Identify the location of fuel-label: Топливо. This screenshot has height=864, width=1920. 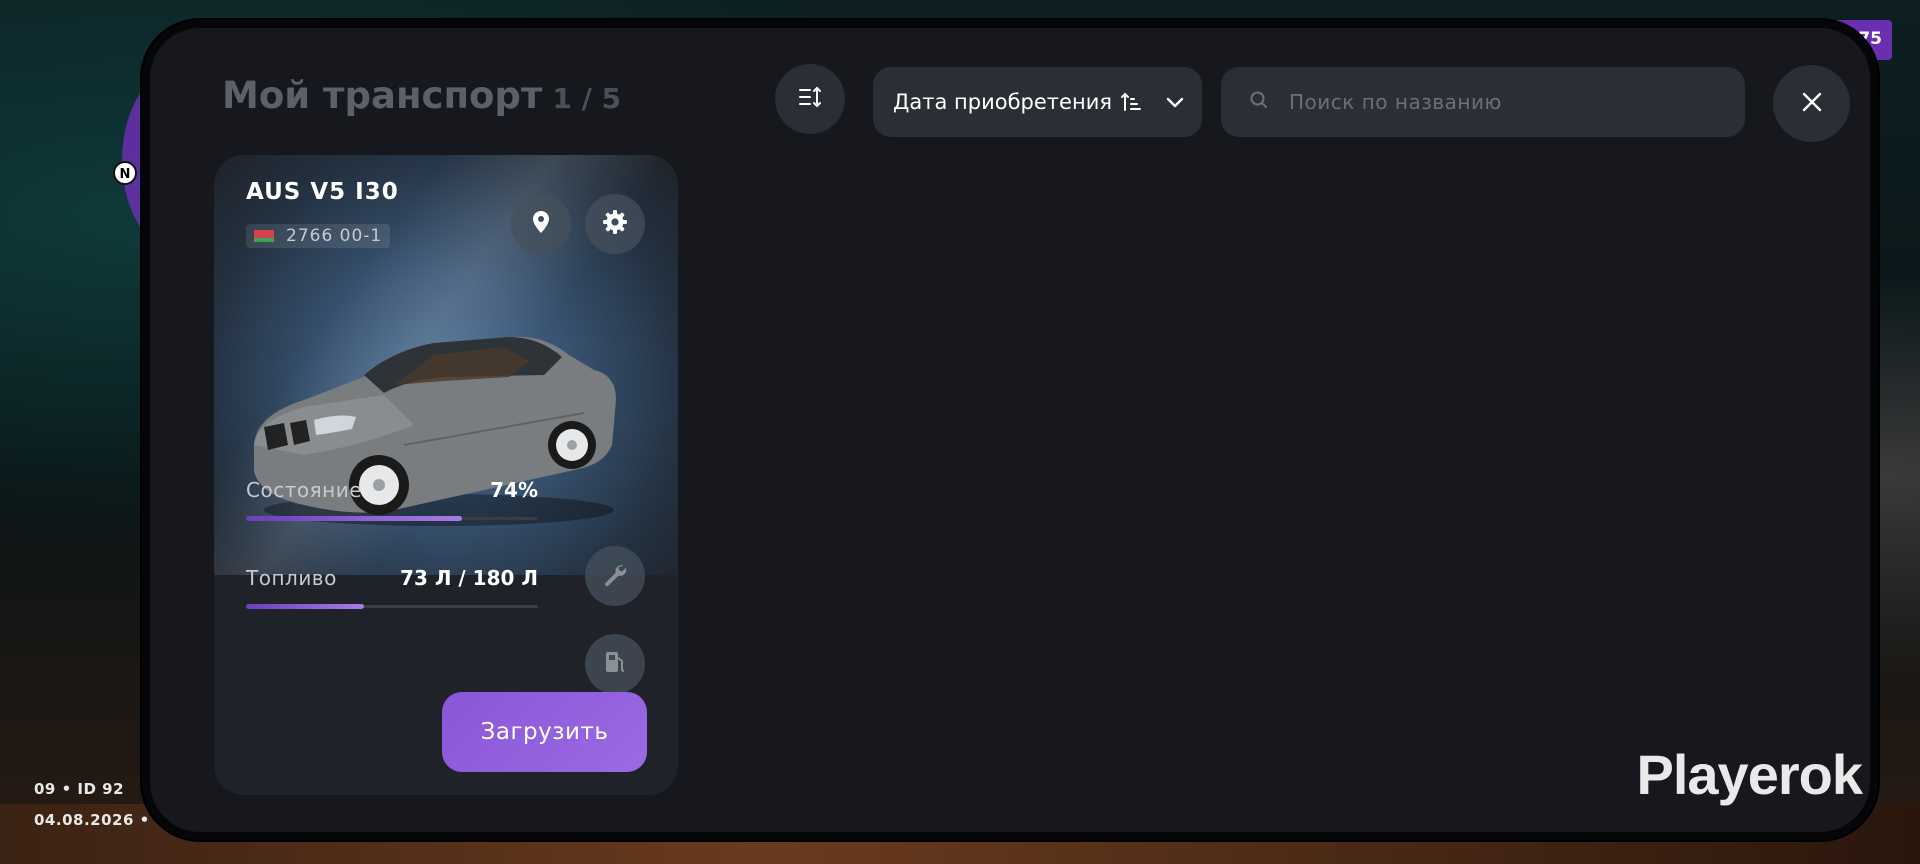
(291, 578).